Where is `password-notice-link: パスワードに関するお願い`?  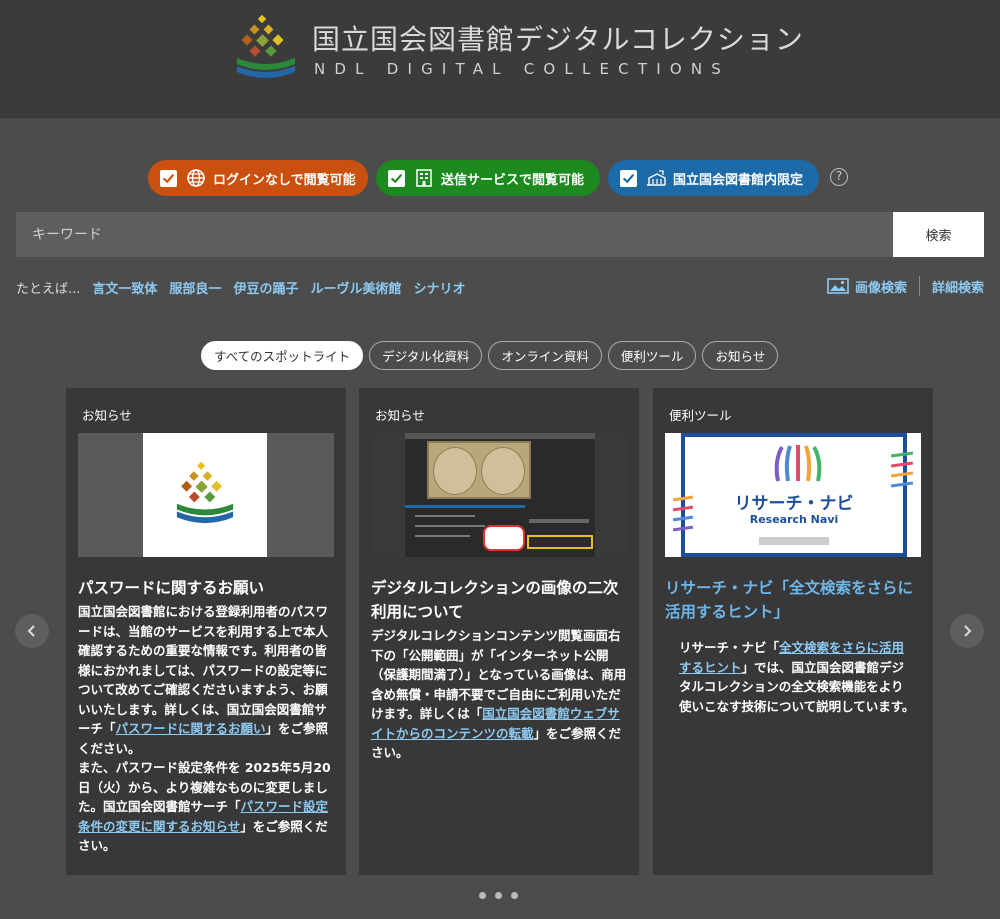
password-notice-link: パスワードに関するお願い is located at coordinates (191, 728).